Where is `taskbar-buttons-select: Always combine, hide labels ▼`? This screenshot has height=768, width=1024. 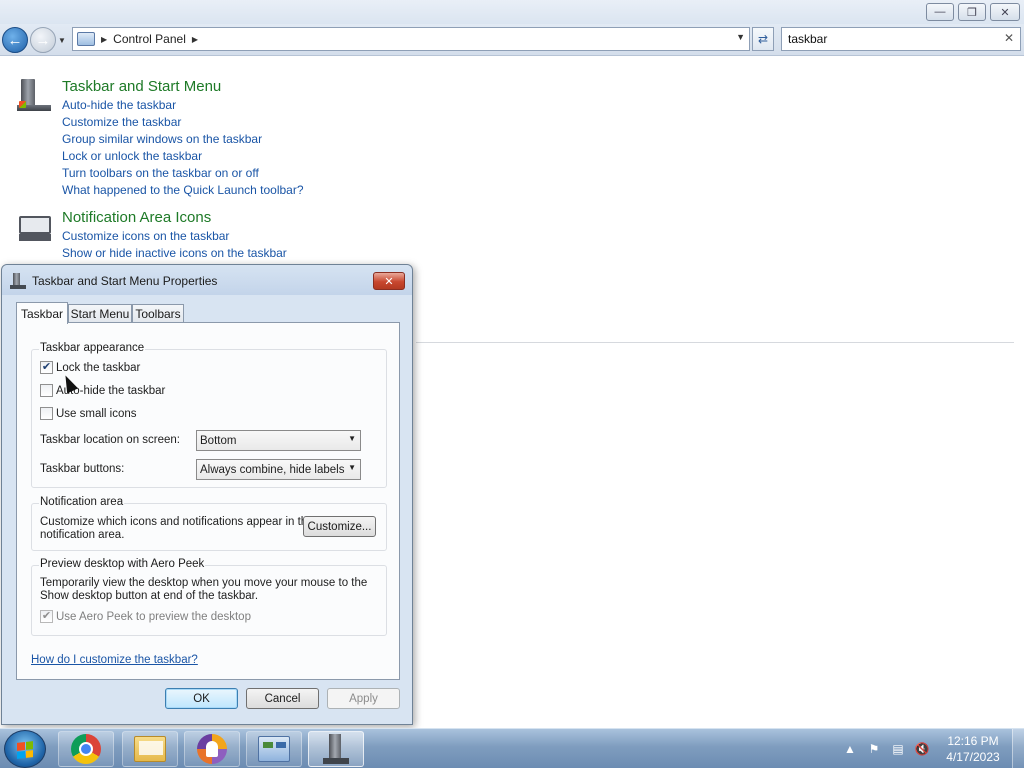 taskbar-buttons-select: Always combine, hide labels ▼ is located at coordinates (278, 469).